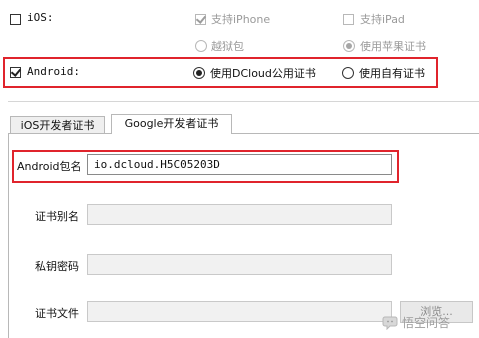 This screenshot has height=338, width=479. Describe the element at coordinates (390, 323) in the screenshot. I see `speech-bubble-icon` at that location.